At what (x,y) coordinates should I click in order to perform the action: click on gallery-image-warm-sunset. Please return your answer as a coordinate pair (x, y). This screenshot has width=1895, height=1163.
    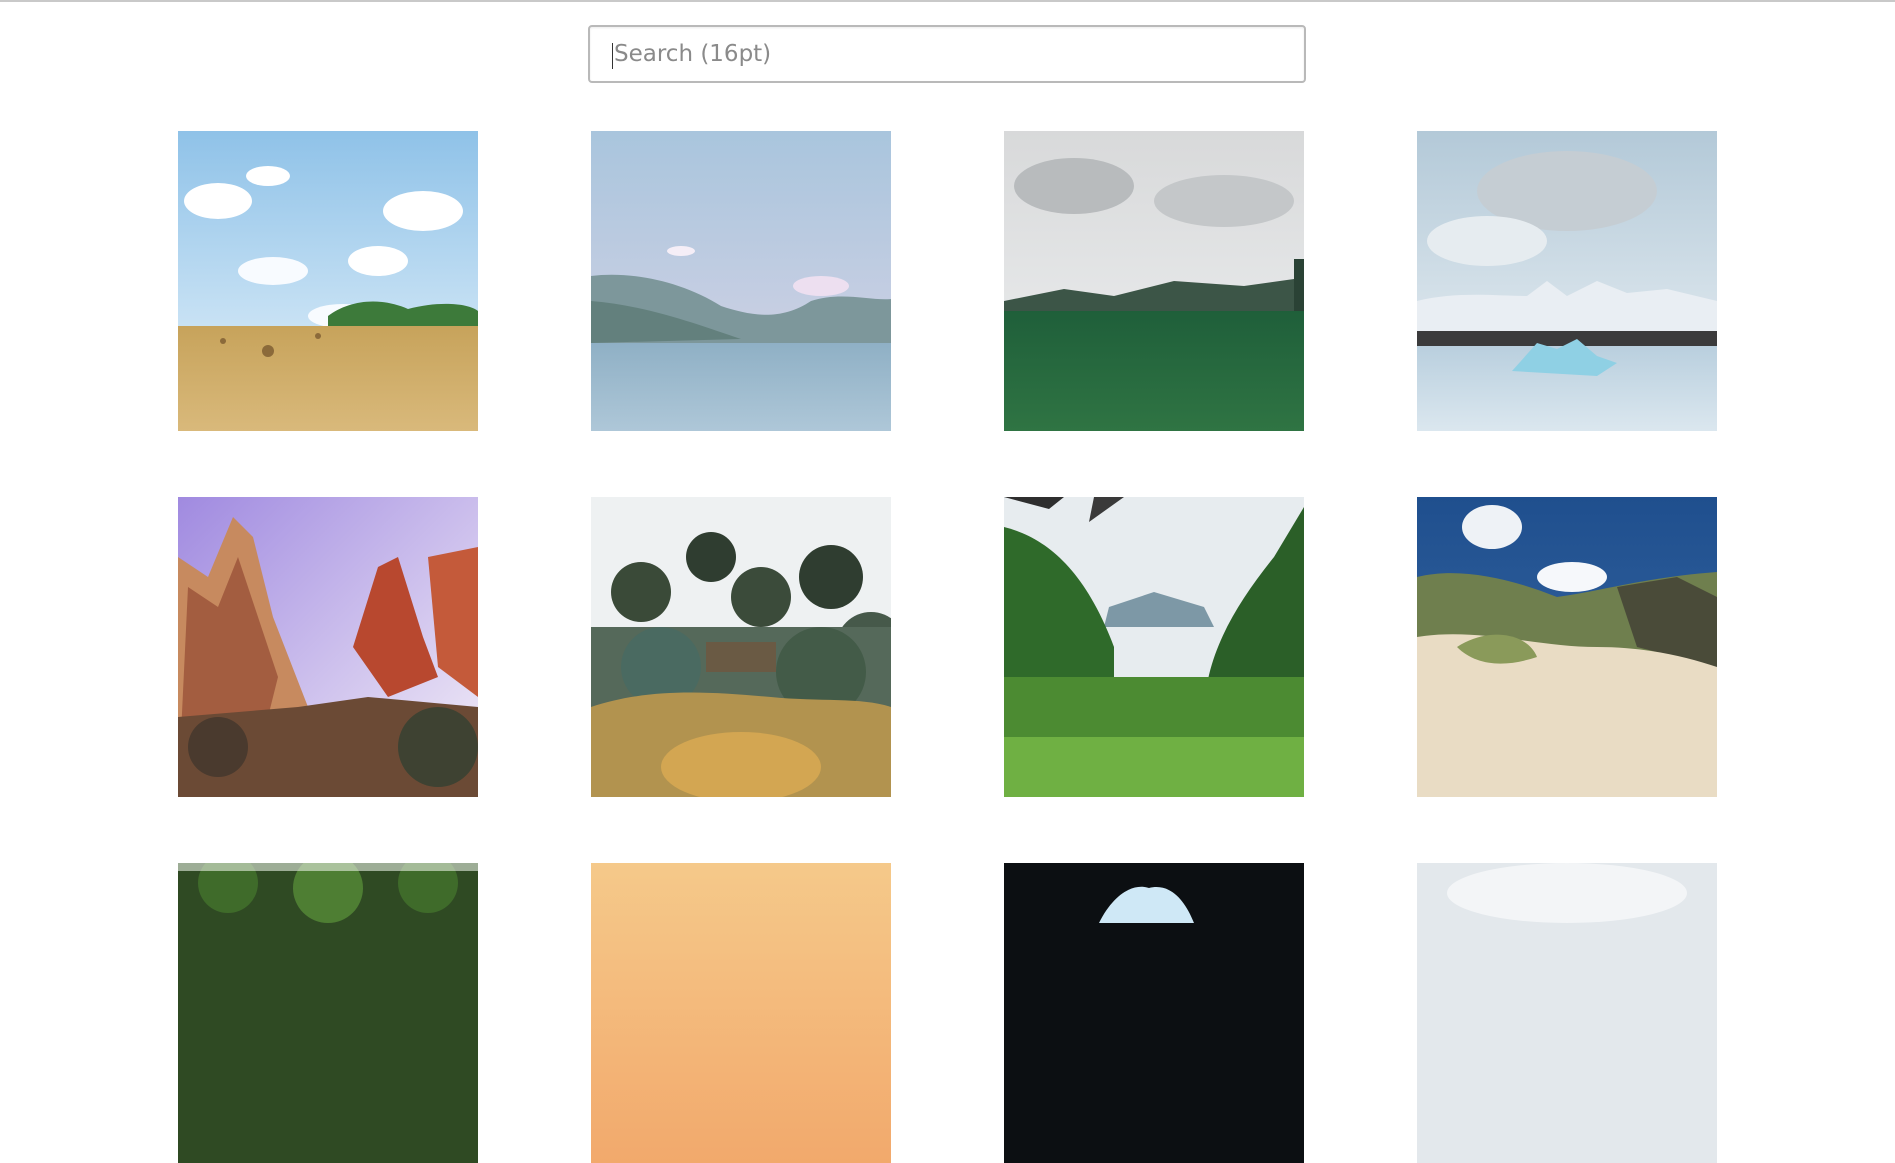
    Looking at the image, I should click on (741, 1013).